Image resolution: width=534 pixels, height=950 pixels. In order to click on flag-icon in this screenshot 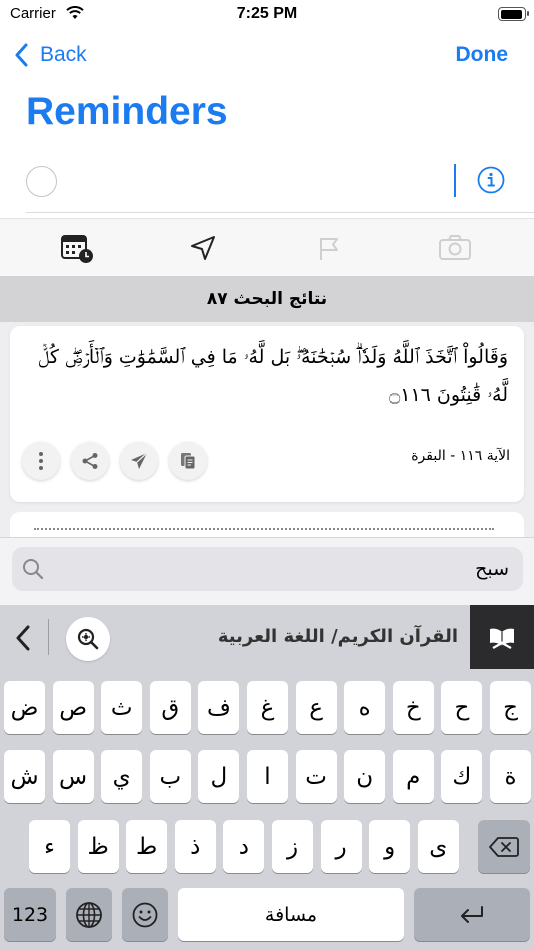, I will do `click(329, 248)`.